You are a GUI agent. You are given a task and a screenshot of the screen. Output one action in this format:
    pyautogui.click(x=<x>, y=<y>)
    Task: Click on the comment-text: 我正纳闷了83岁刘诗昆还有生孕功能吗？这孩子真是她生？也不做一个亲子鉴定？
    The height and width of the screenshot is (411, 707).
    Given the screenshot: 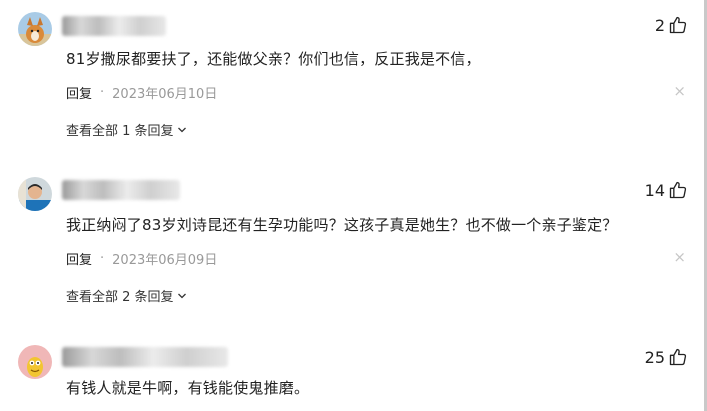 What is the action you would take?
    pyautogui.click(x=342, y=225)
    